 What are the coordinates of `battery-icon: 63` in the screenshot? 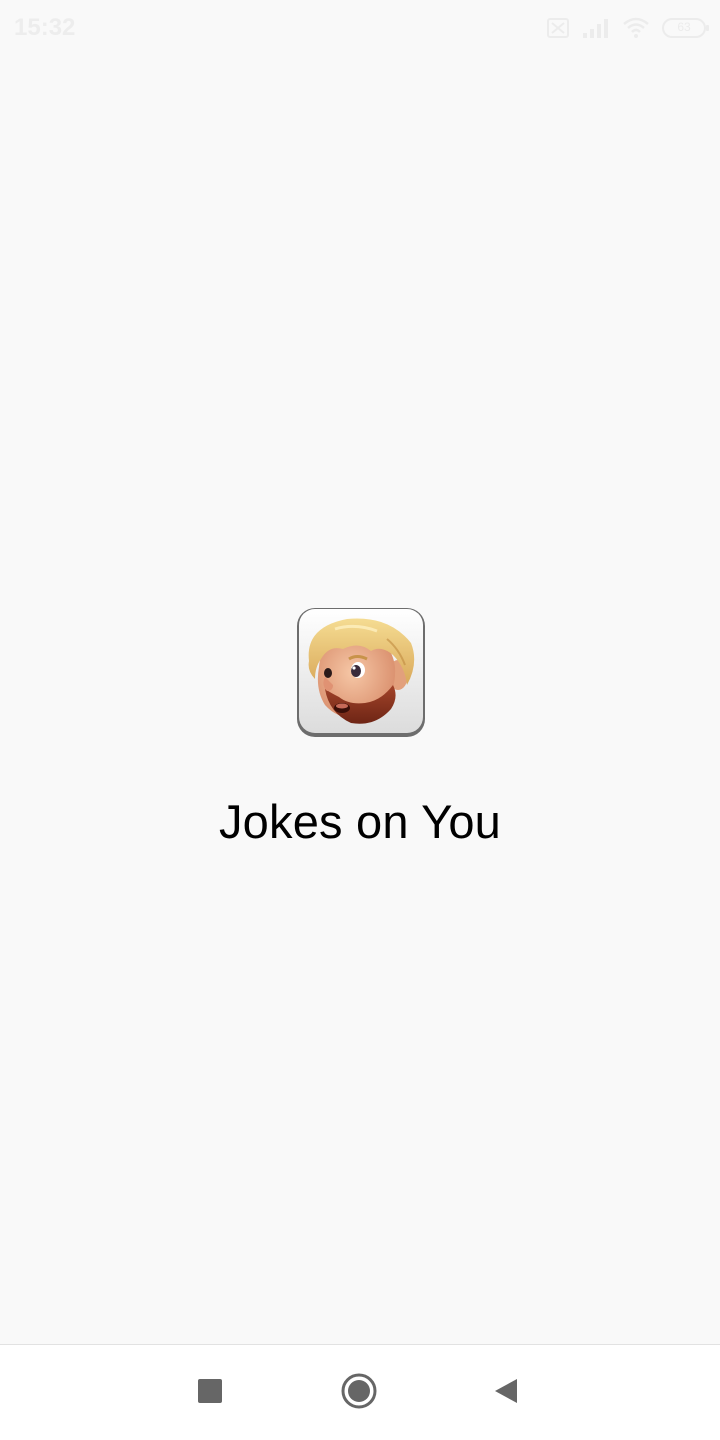 It's located at (686, 28).